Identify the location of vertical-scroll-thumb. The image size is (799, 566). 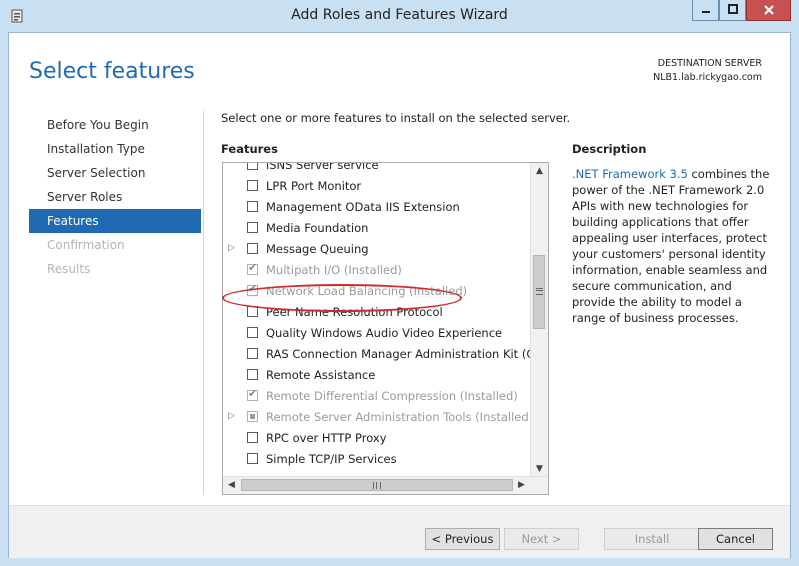
(539, 292).